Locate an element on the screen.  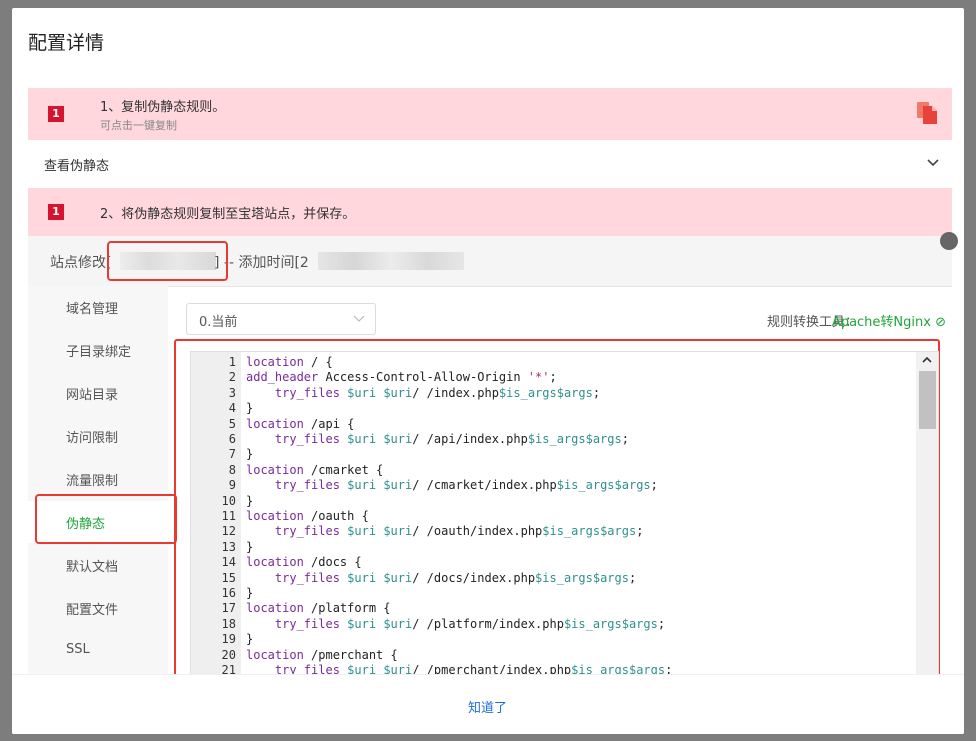
site-panel-header: 站点修改[ ] -- 添加时间[2 is located at coordinates (490, 261).